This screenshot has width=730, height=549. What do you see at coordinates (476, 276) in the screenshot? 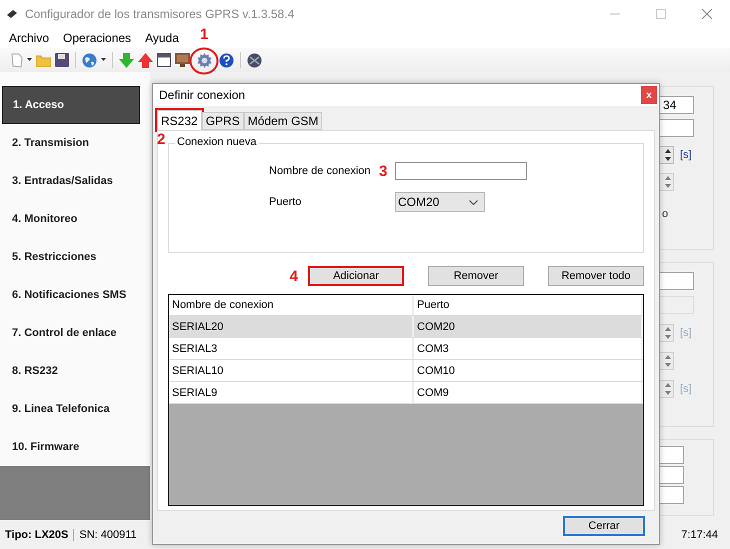
I see `action-button: Remover` at bounding box center [476, 276].